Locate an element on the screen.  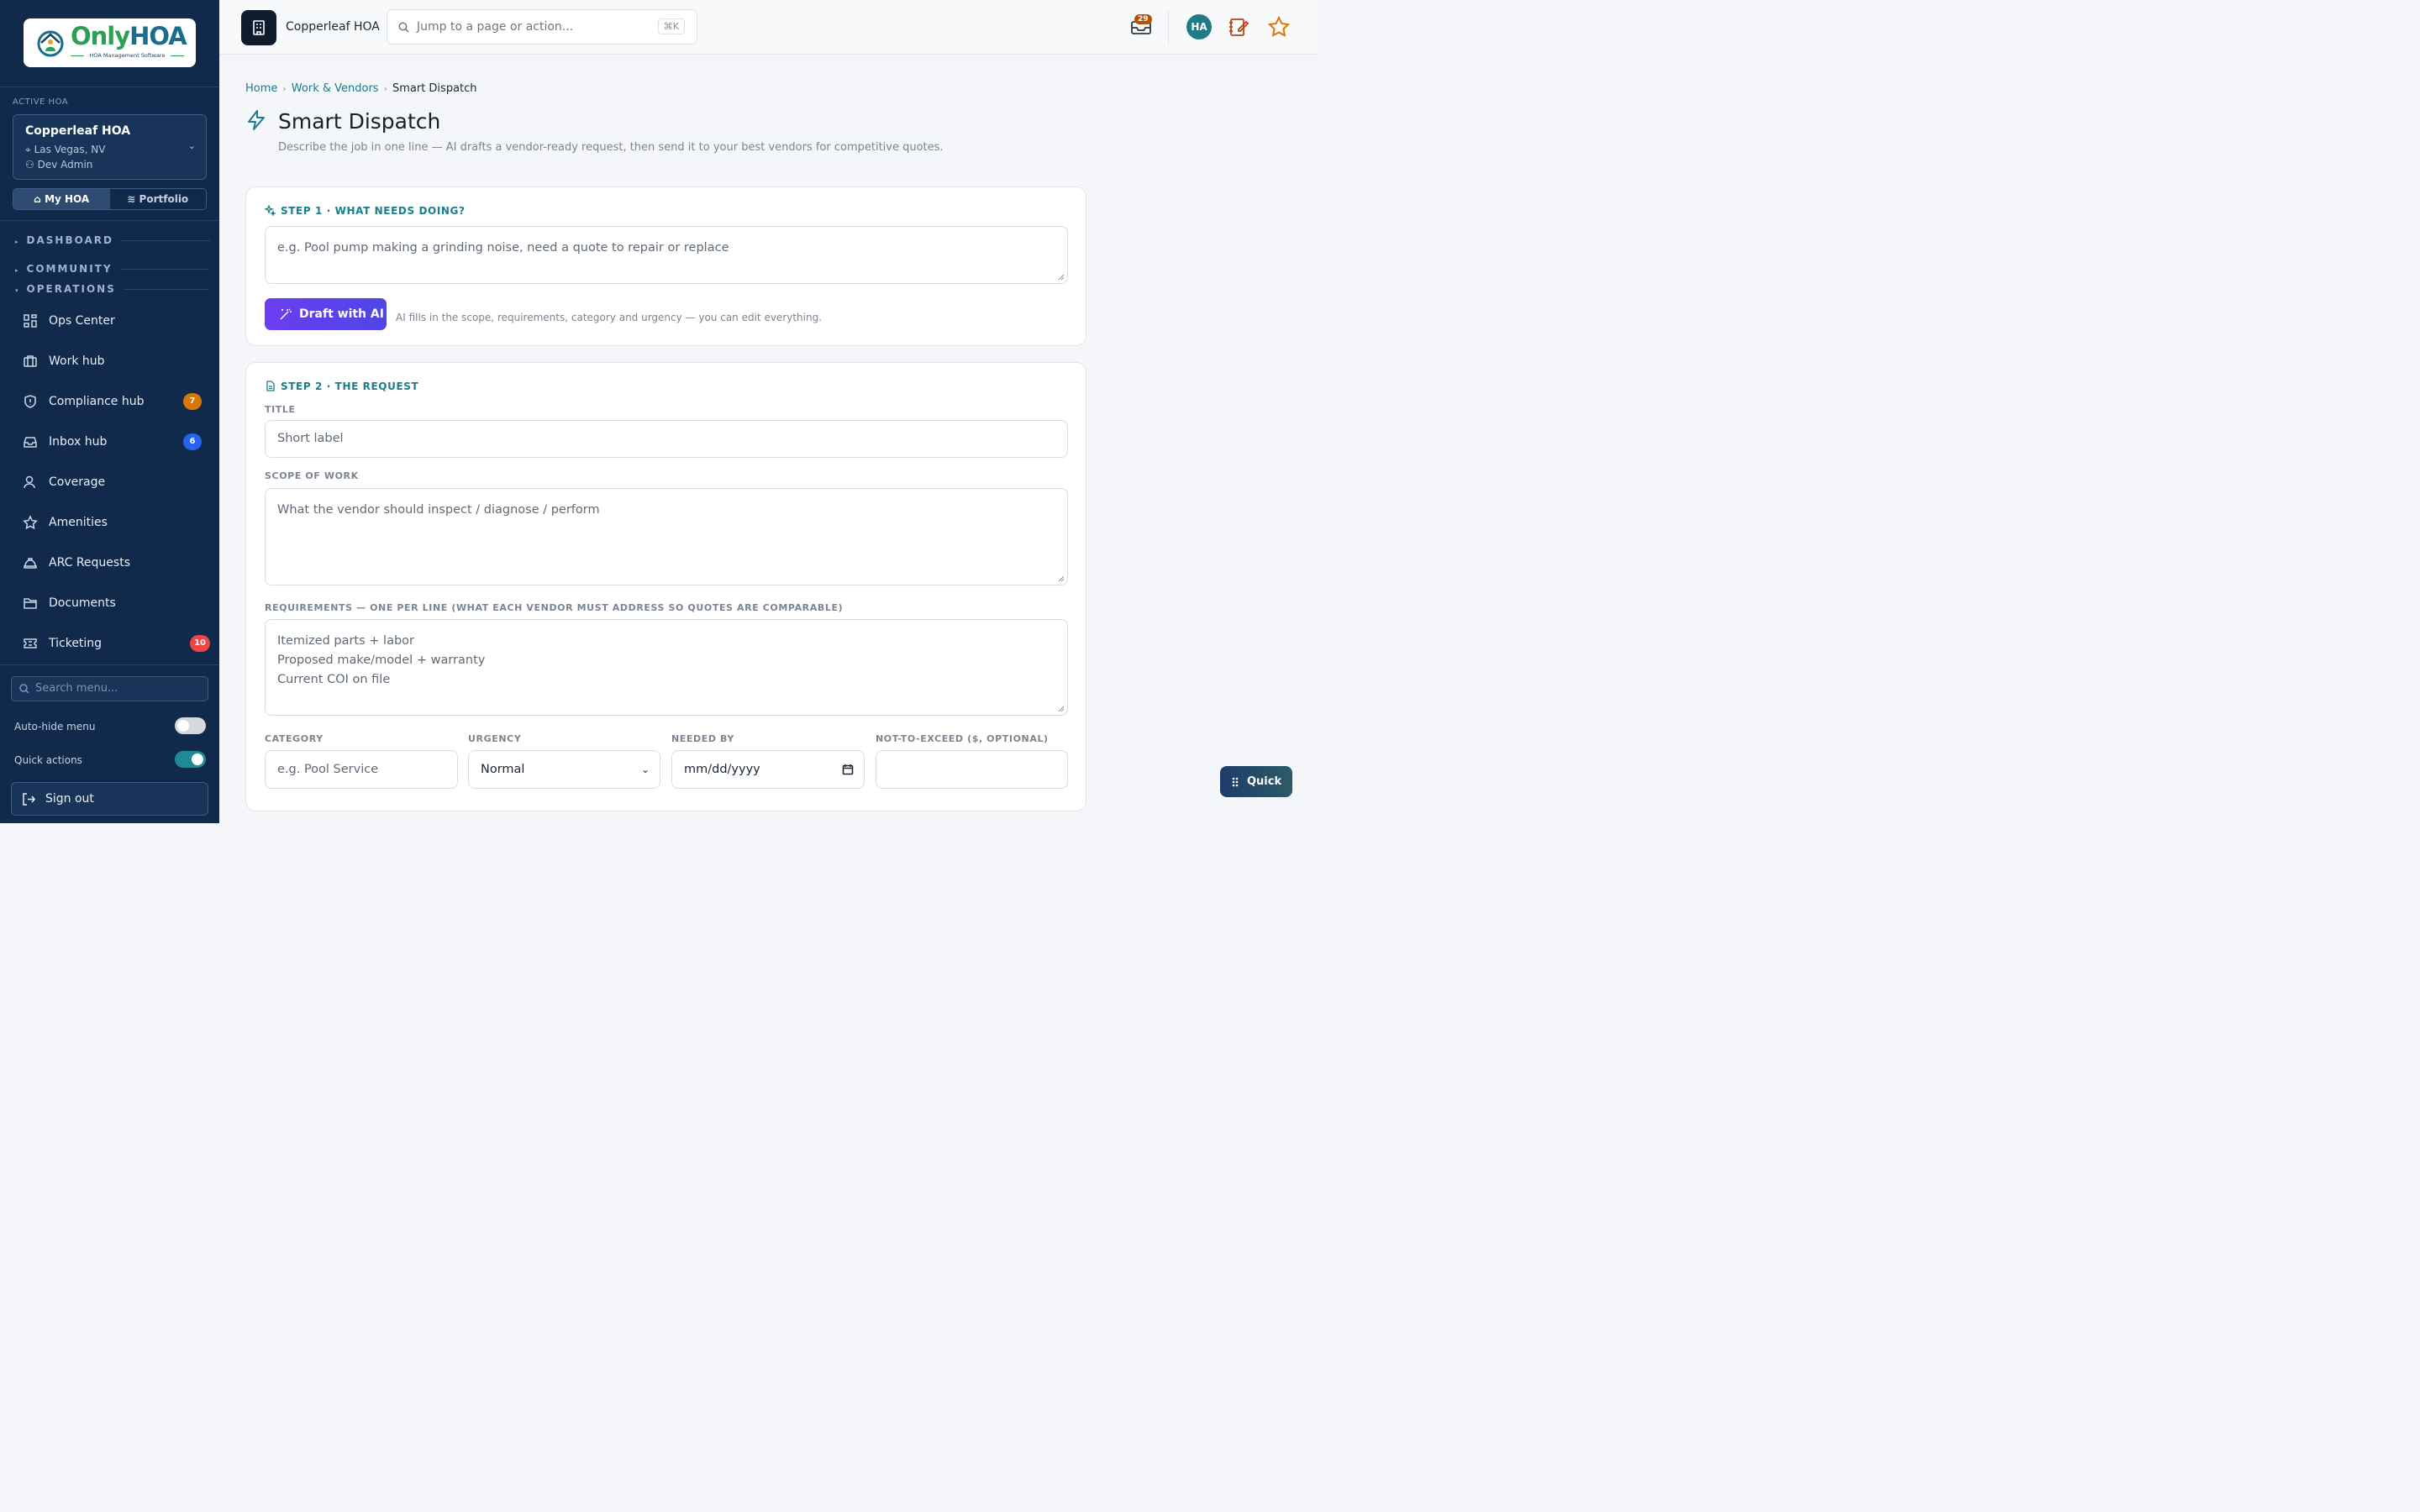
layers-icon: ≋ is located at coordinates (131, 199).